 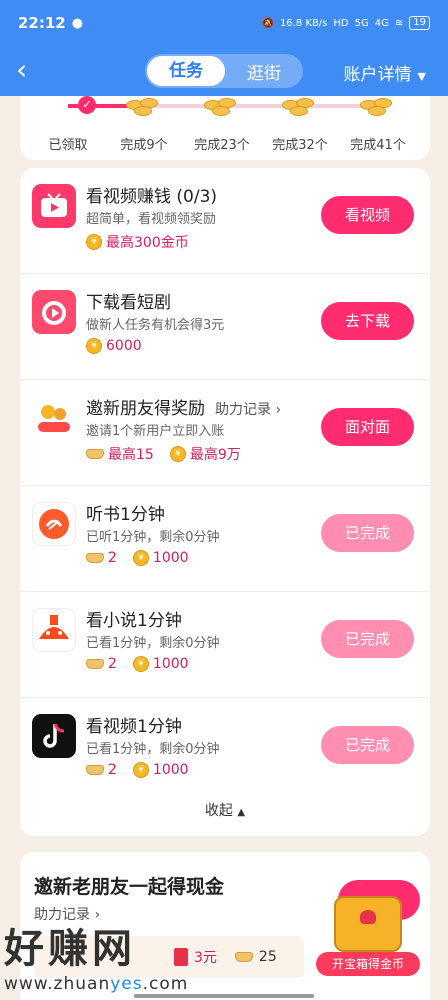 I want to click on task-item: 看视频1分钟 已看1分钟，剩余0分钟 2 ¥1000 已完成, so click(x=225, y=751).